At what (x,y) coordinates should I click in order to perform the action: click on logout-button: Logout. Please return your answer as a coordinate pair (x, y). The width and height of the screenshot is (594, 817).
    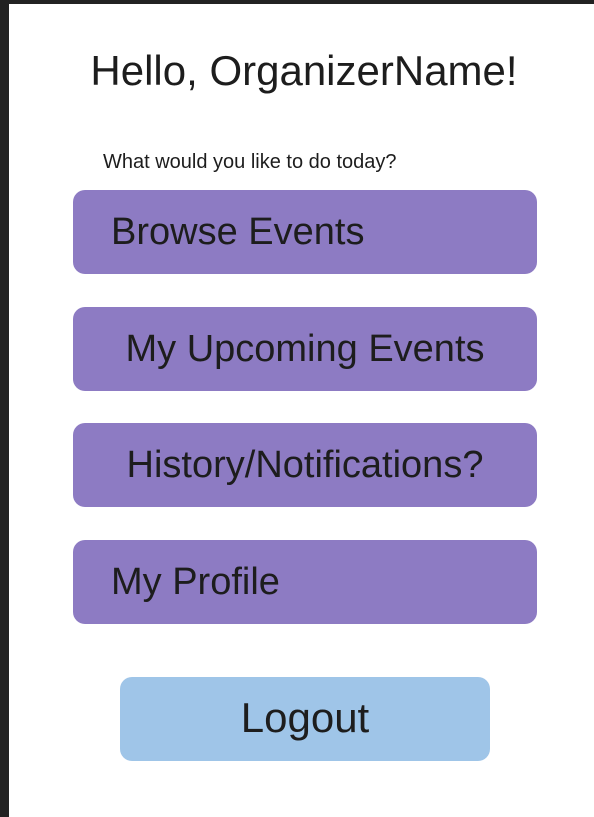
    Looking at the image, I should click on (305, 719).